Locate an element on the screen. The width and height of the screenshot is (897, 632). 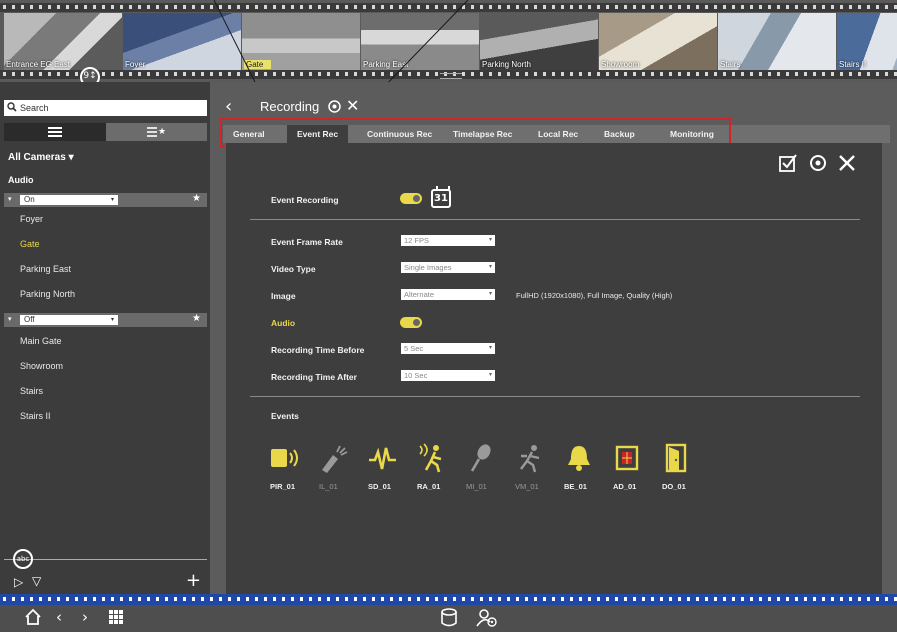
event-sd: SD_01 is located at coordinates (392, 467).